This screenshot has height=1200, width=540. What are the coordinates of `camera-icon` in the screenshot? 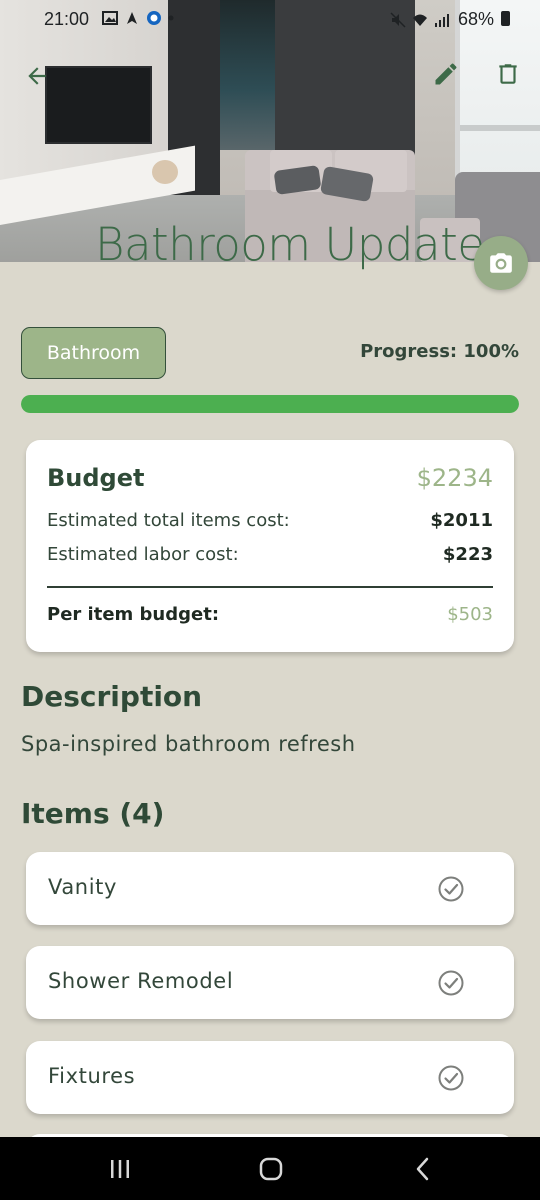 It's located at (501, 263).